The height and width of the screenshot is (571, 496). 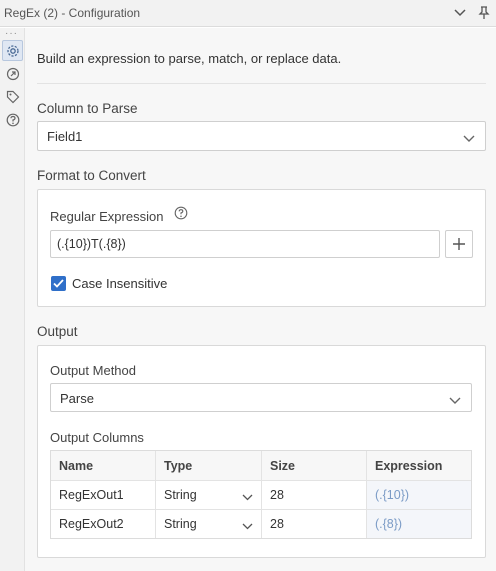 What do you see at coordinates (459, 244) in the screenshot?
I see `add-expression-button` at bounding box center [459, 244].